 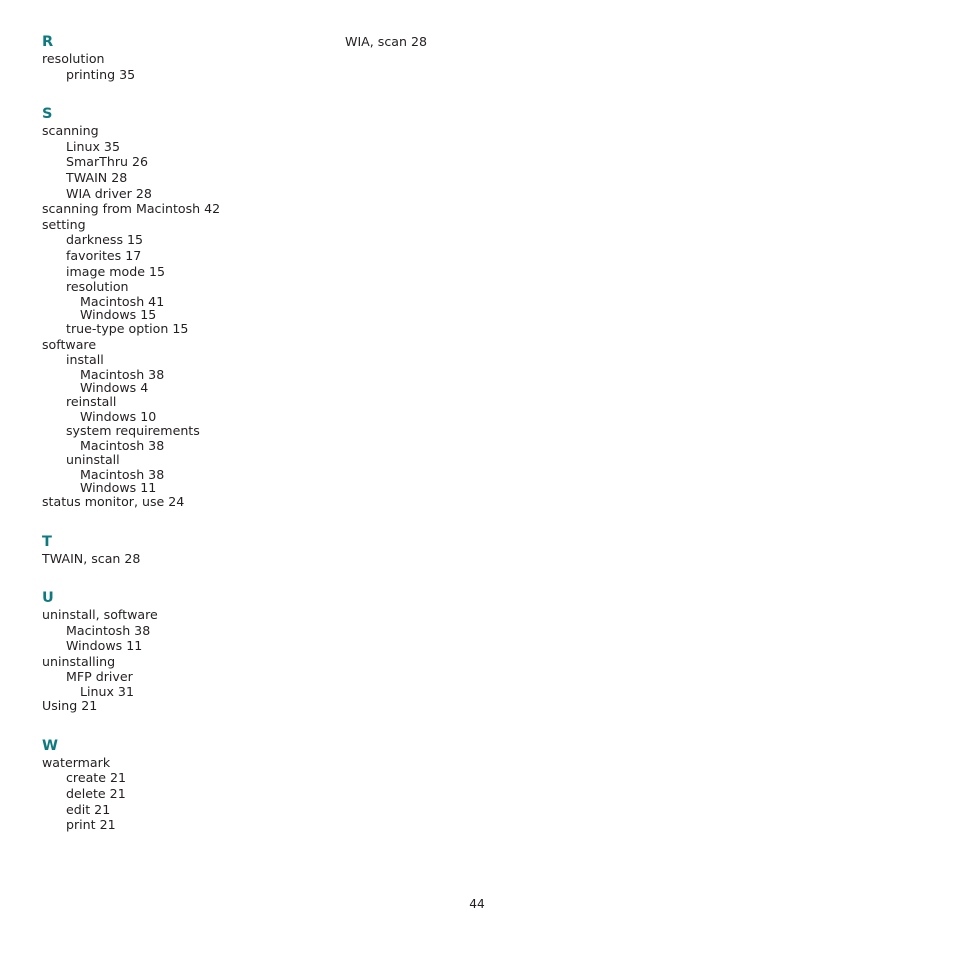 I want to click on index-entry: Linux 31, so click(x=107, y=692).